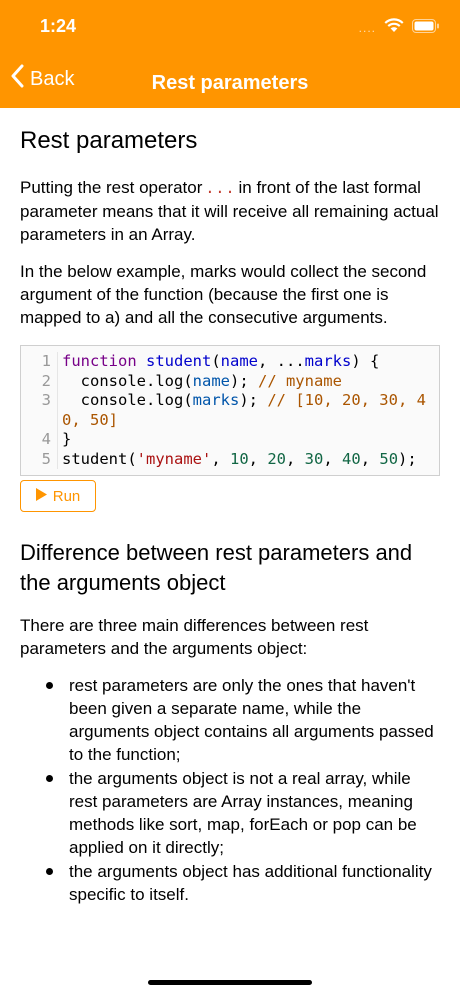 This screenshot has height=996, width=460. What do you see at coordinates (230, 54) in the screenshot?
I see `navigation-header: 1:24 .... Back Rest parameters` at bounding box center [230, 54].